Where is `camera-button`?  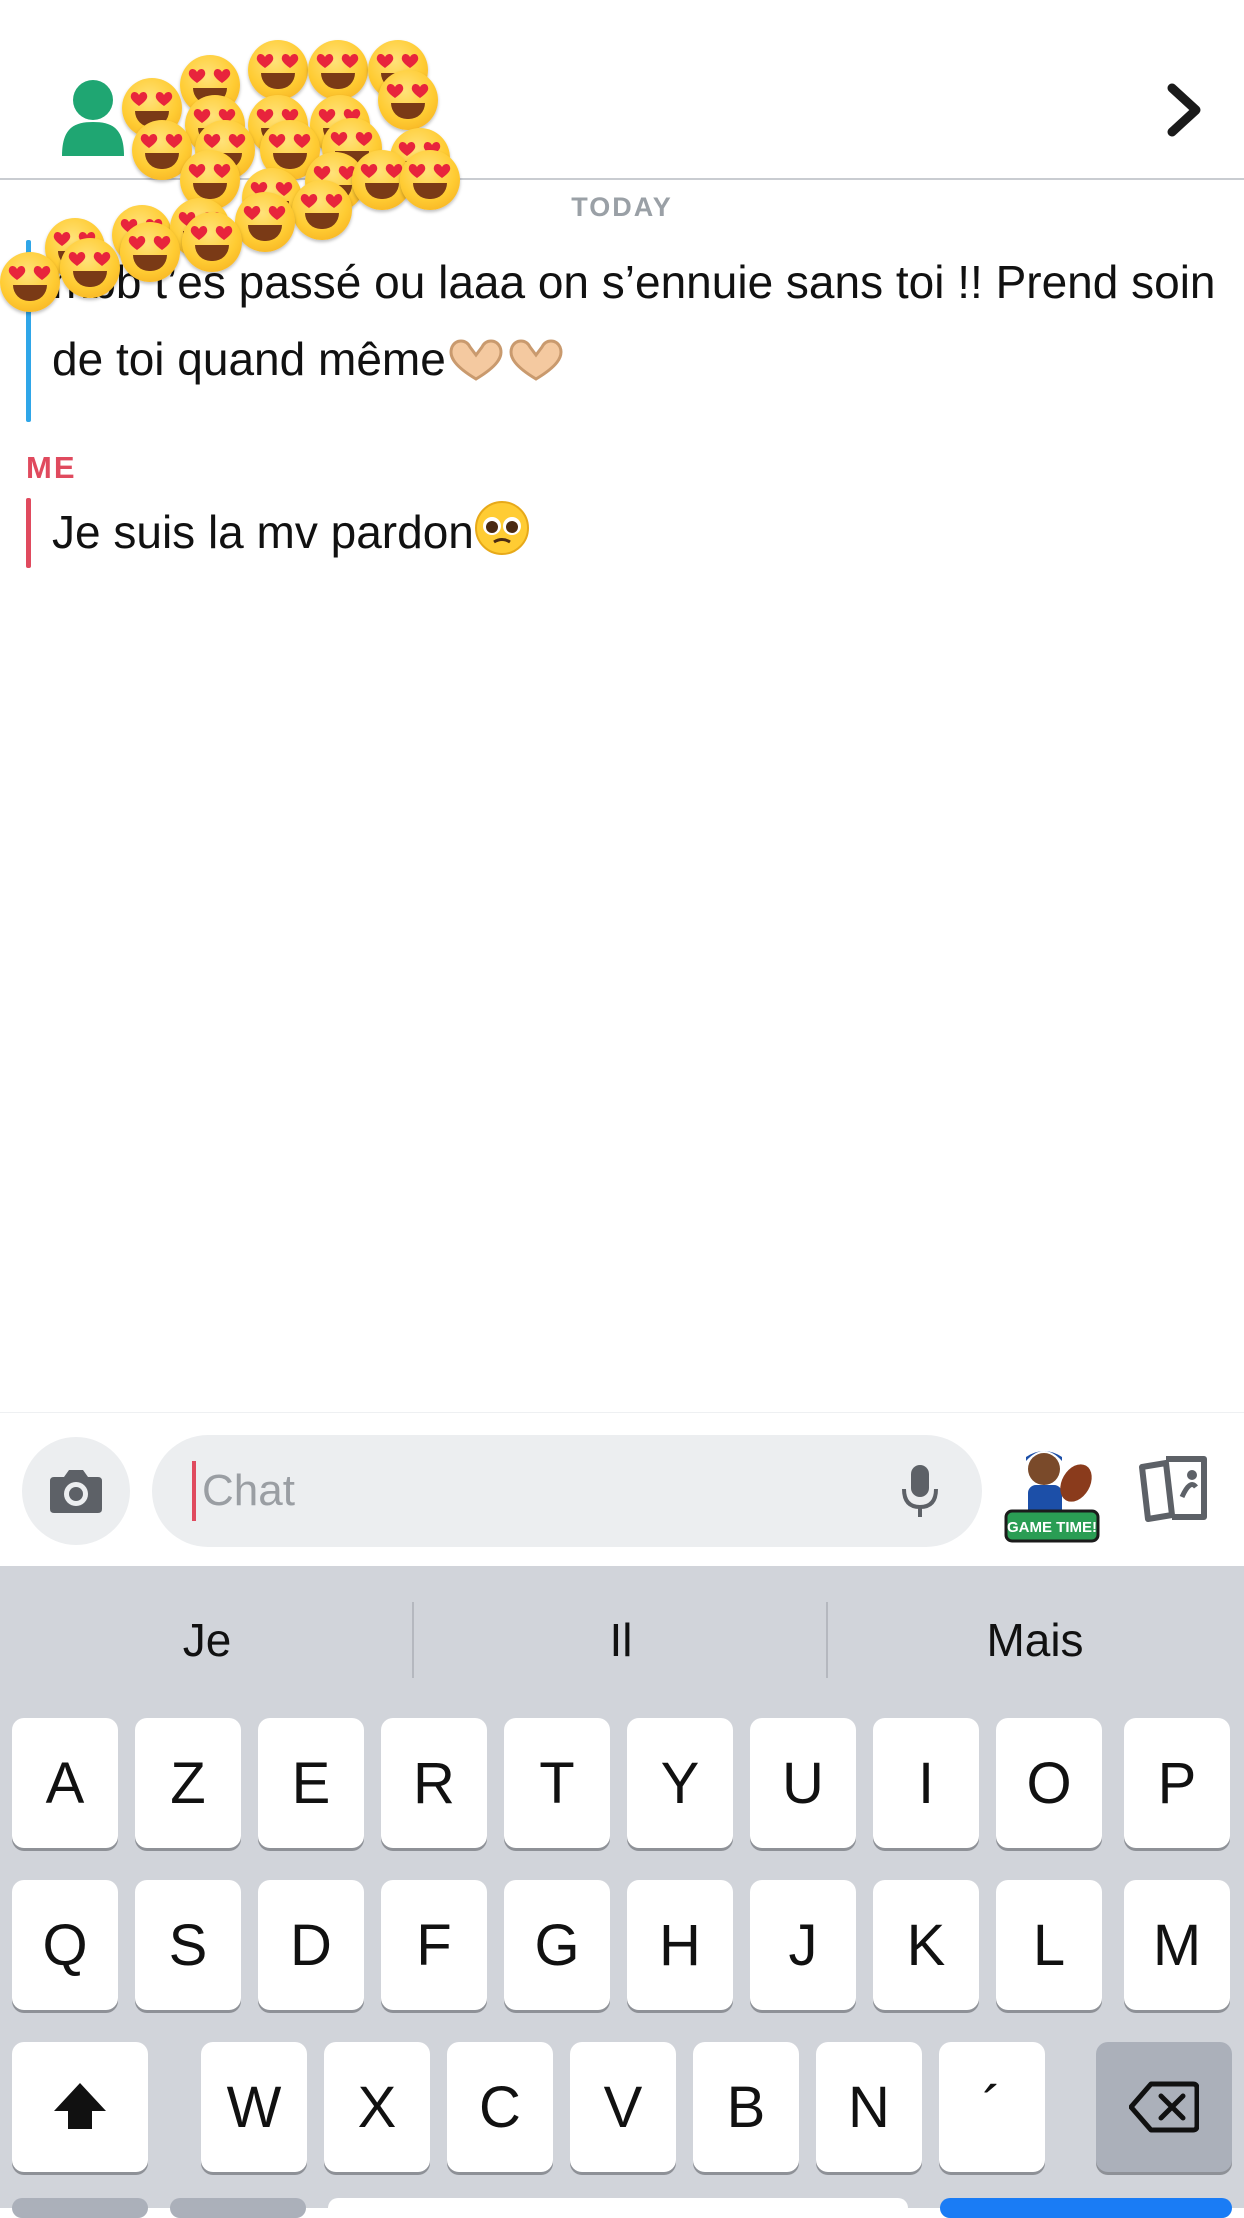
camera-button is located at coordinates (76, 1491).